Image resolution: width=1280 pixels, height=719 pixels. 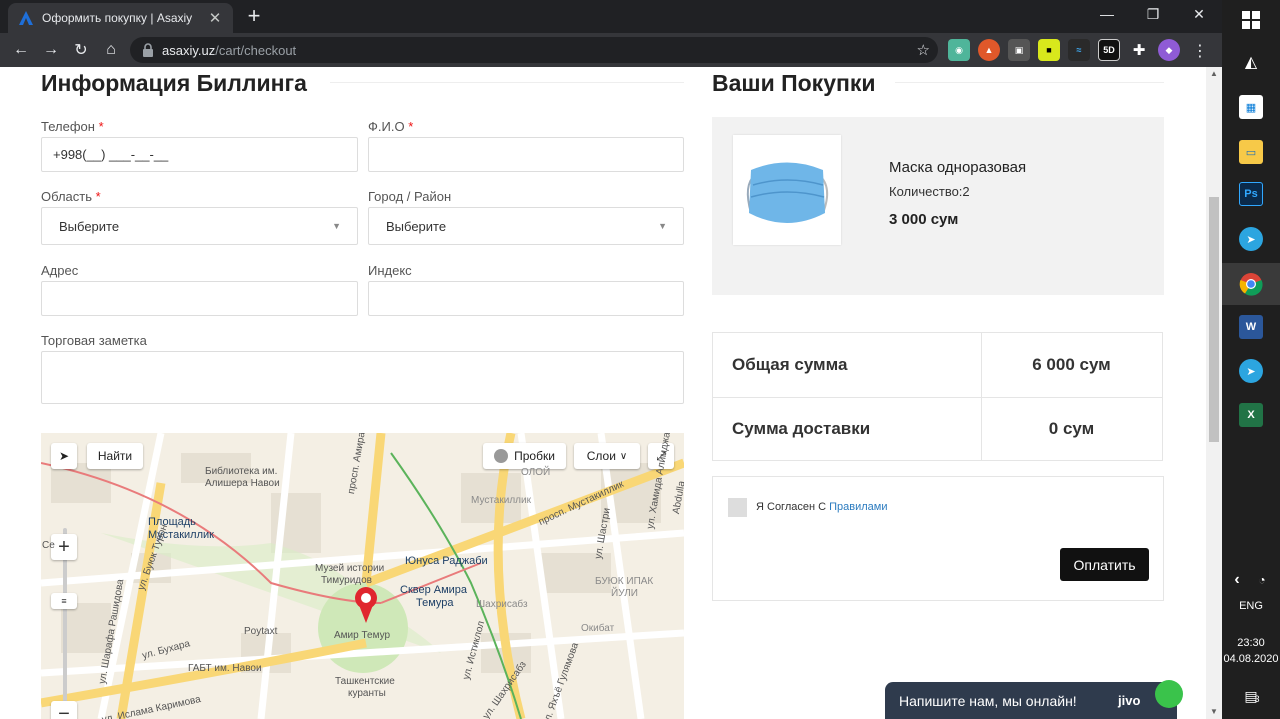 I want to click on delivery-label: Сумма доставки, so click(x=801, y=428).